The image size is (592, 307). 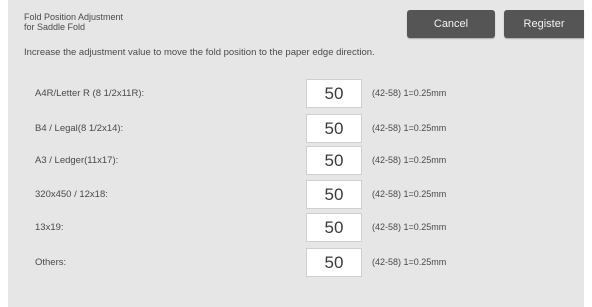 I want to click on adjustment-row-a3: A3 / Ledger(11x17): 50 (42-58) 1=0.25mm, so click(x=296, y=161).